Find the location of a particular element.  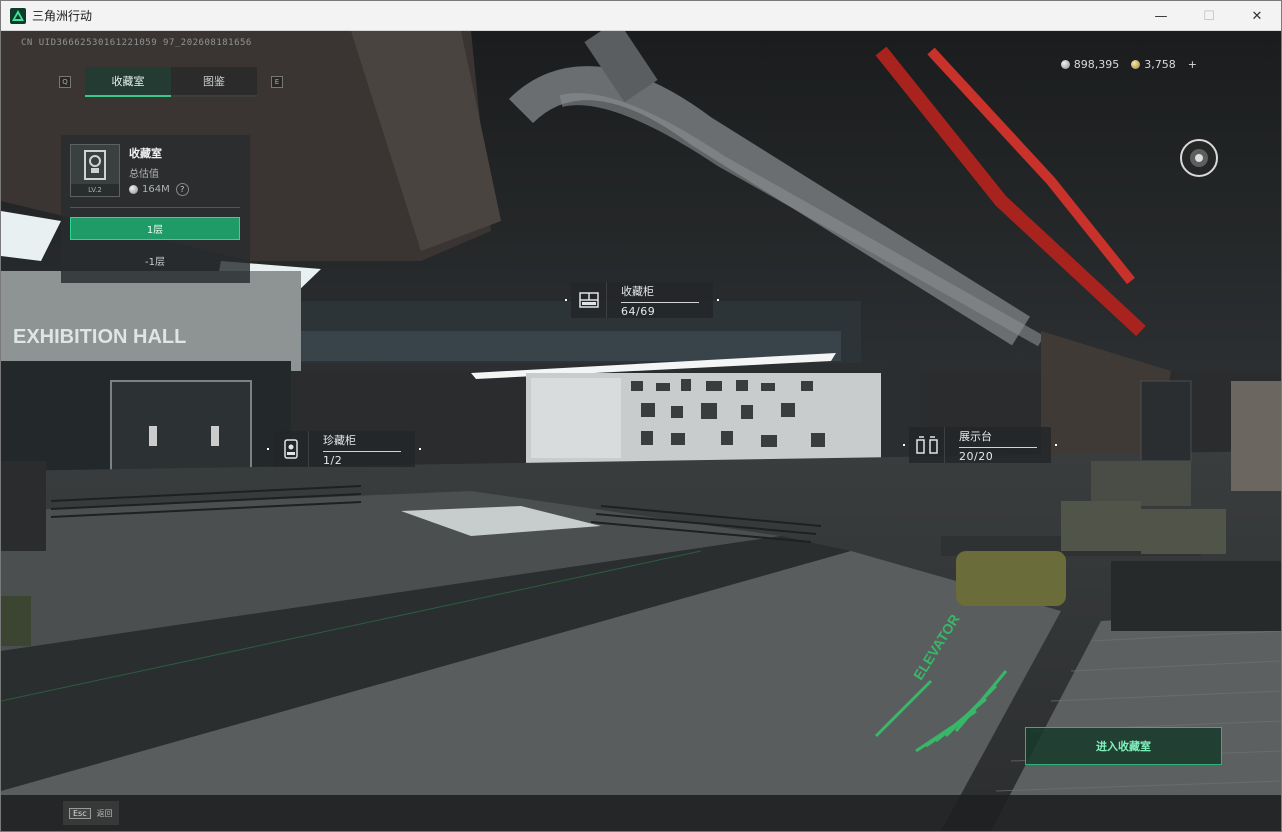

display-stand-icon is located at coordinates (927, 445).